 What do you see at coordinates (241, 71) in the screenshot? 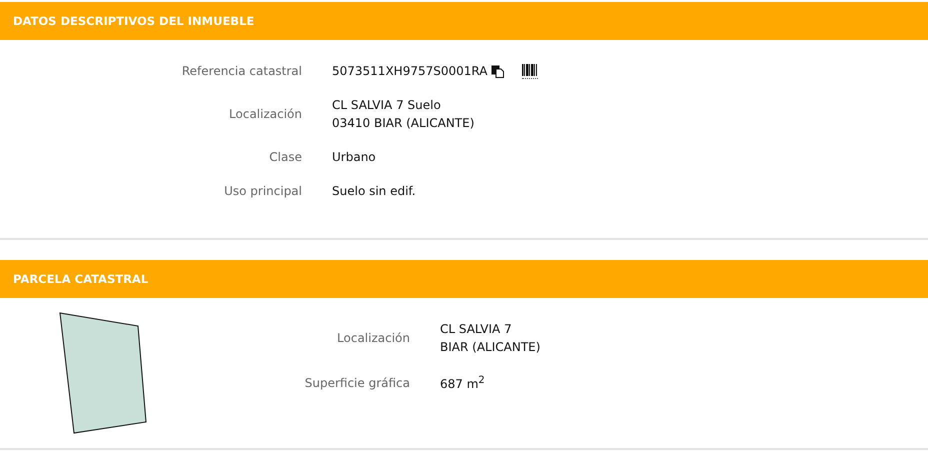
I see `field-label: Referencia catastral` at bounding box center [241, 71].